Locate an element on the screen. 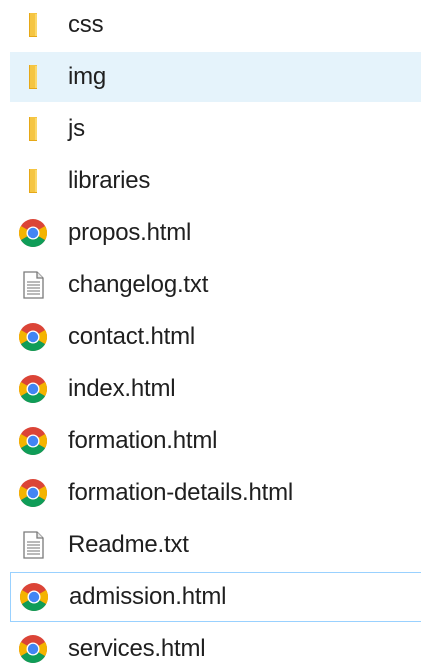 Image resolution: width=421 pixels, height=663 pixels. file-row-readme-txt: Readme.txt is located at coordinates (215, 545).